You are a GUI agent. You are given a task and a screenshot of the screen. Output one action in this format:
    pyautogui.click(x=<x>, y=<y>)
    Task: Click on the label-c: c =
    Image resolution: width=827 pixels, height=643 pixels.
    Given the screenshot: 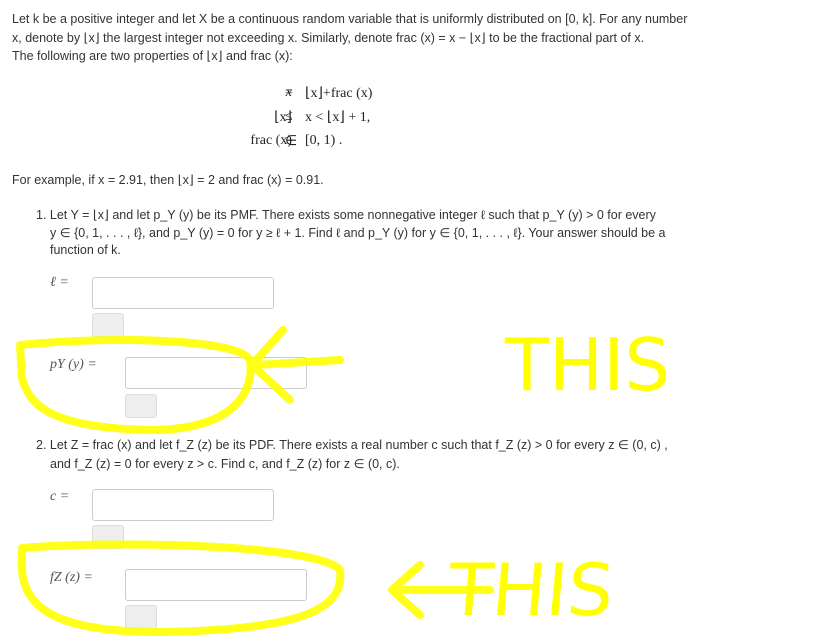 What is the action you would take?
    pyautogui.click(x=60, y=496)
    